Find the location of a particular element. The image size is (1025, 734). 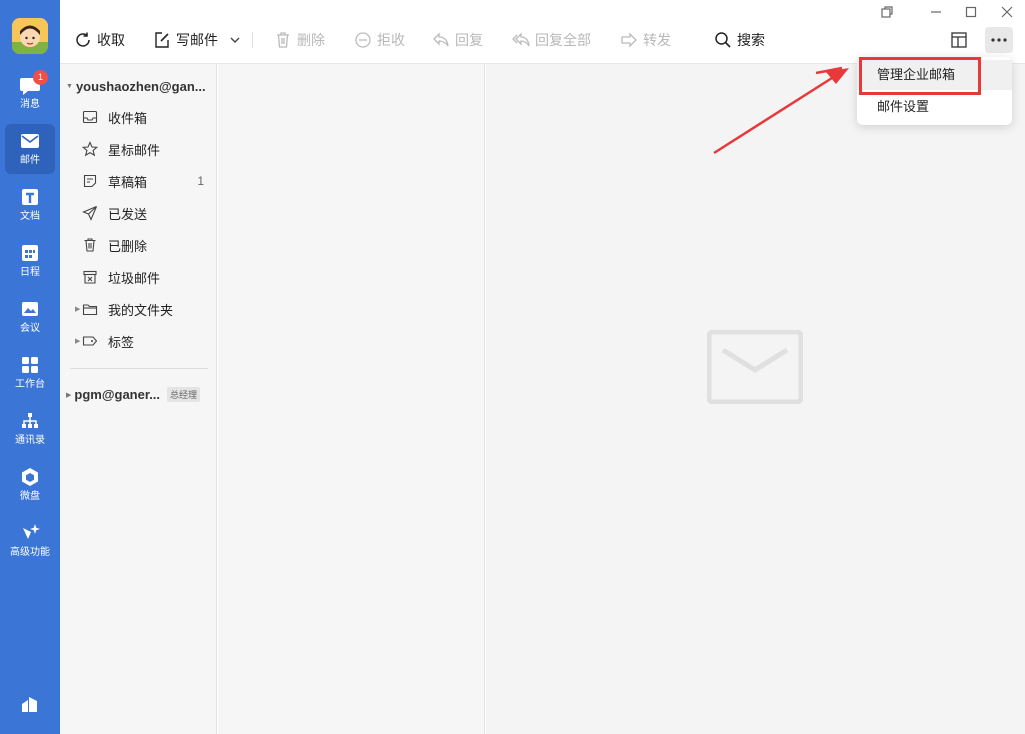

avatar-image is located at coordinates (30, 36).